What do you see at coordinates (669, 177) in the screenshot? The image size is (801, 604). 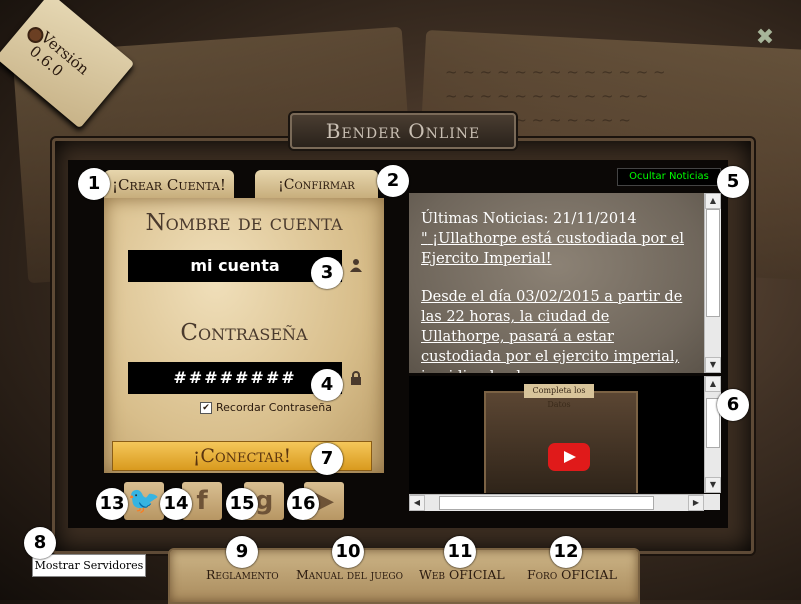 I see `hide-news-button: Ocultar Noticias` at bounding box center [669, 177].